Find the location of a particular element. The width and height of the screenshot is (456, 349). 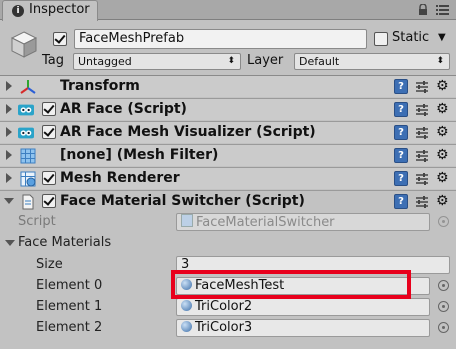

element-2-value: TriColor3 is located at coordinates (224, 327).